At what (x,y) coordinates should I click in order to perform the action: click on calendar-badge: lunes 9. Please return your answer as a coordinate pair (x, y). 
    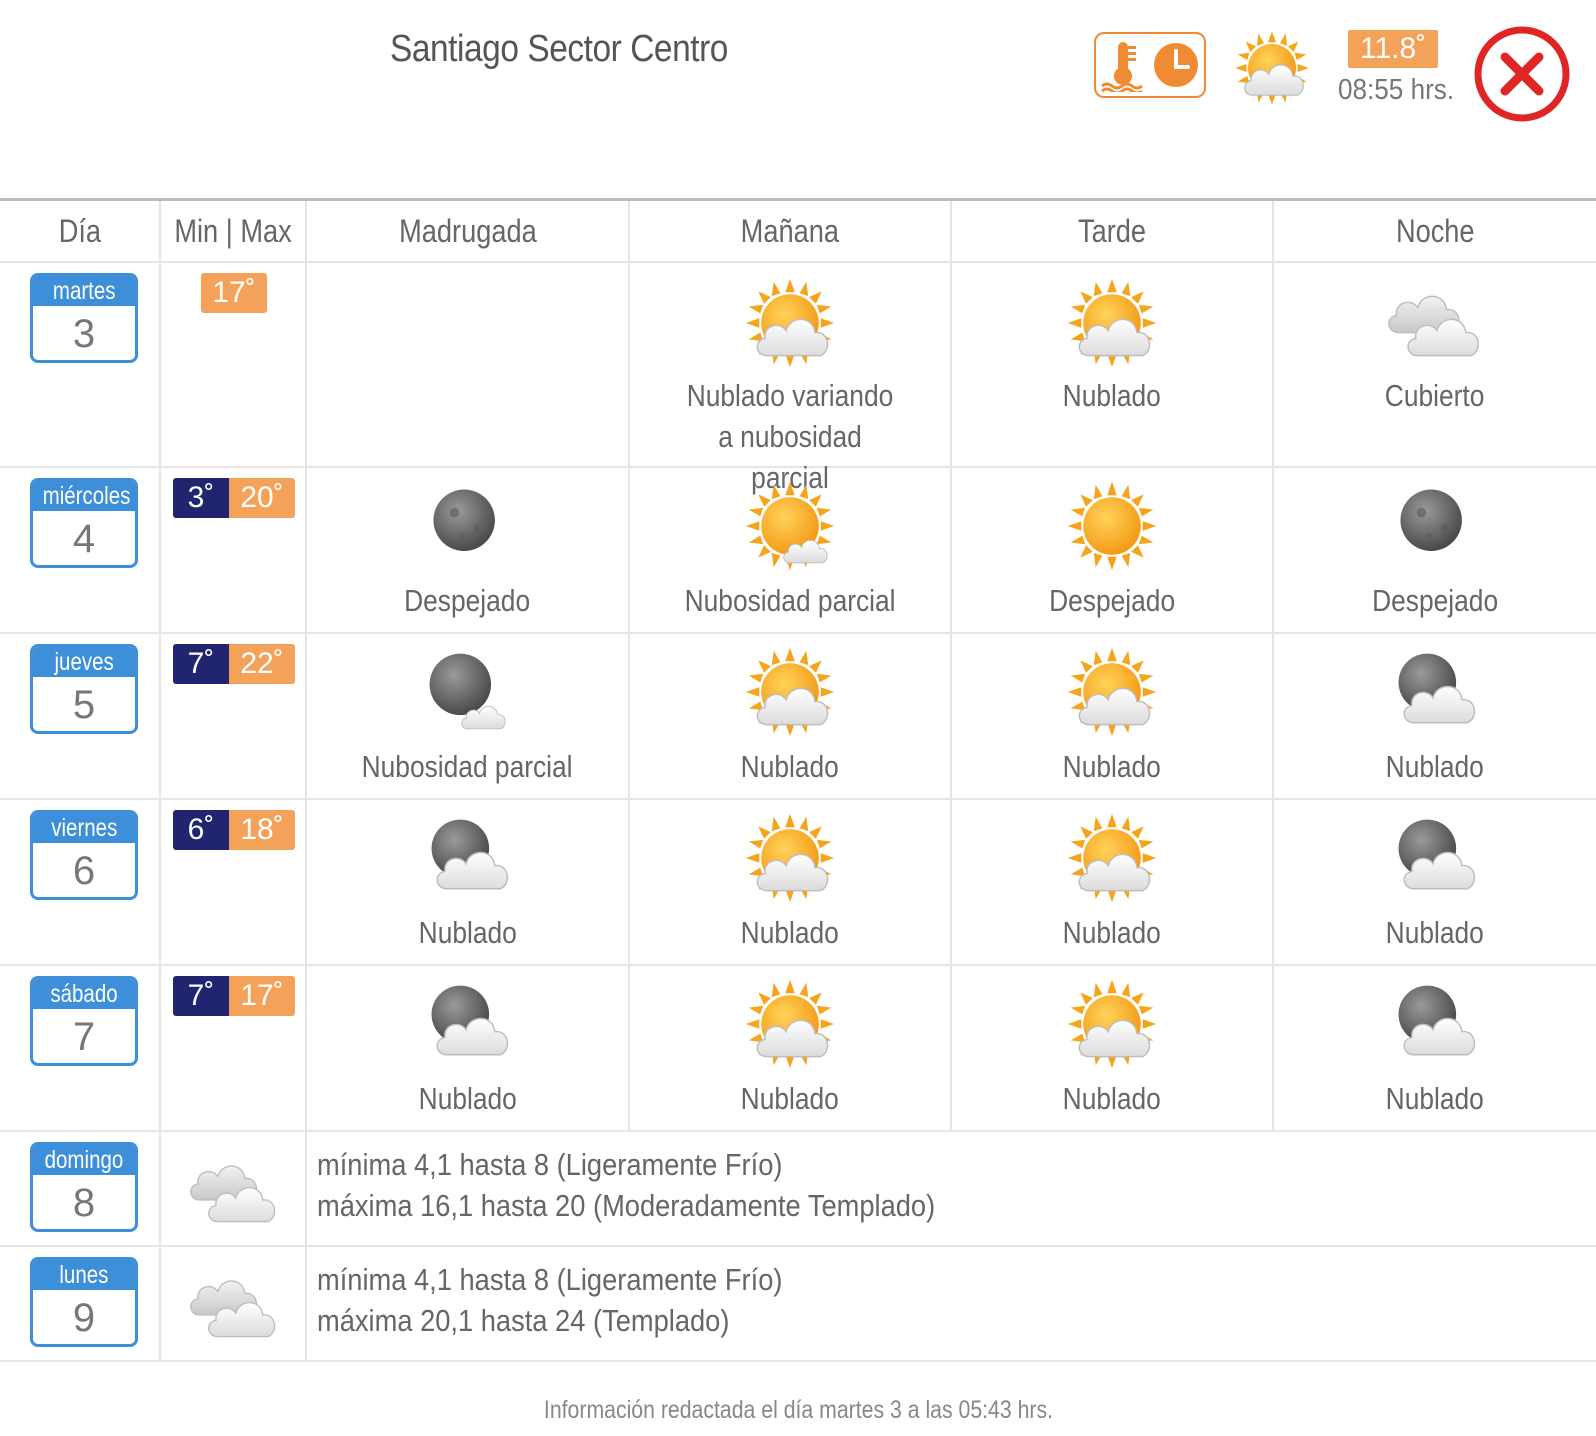
    Looking at the image, I should click on (84, 1302).